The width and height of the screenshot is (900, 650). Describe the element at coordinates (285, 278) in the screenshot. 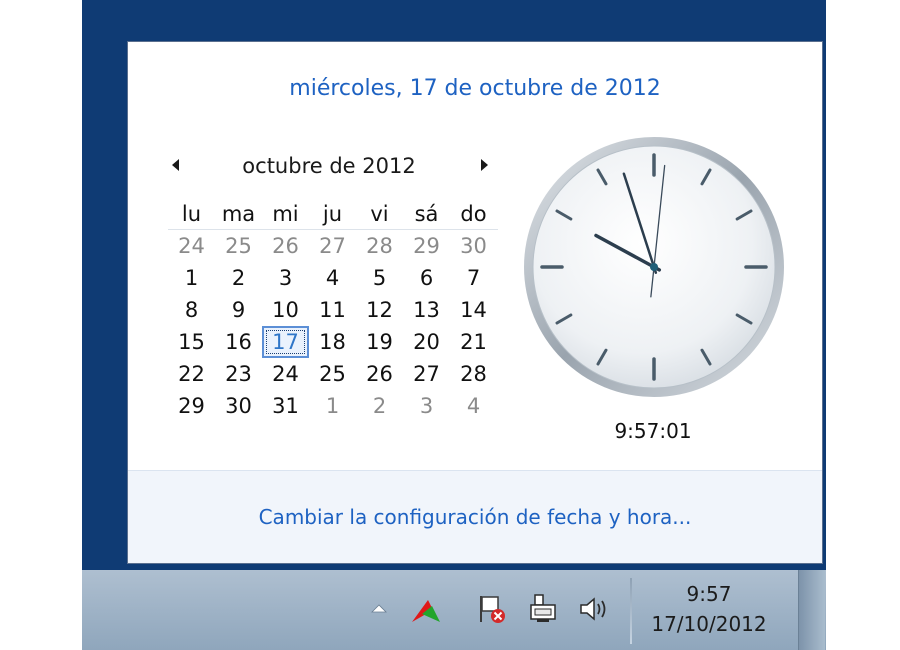

I see `calendar-day: 3` at that location.